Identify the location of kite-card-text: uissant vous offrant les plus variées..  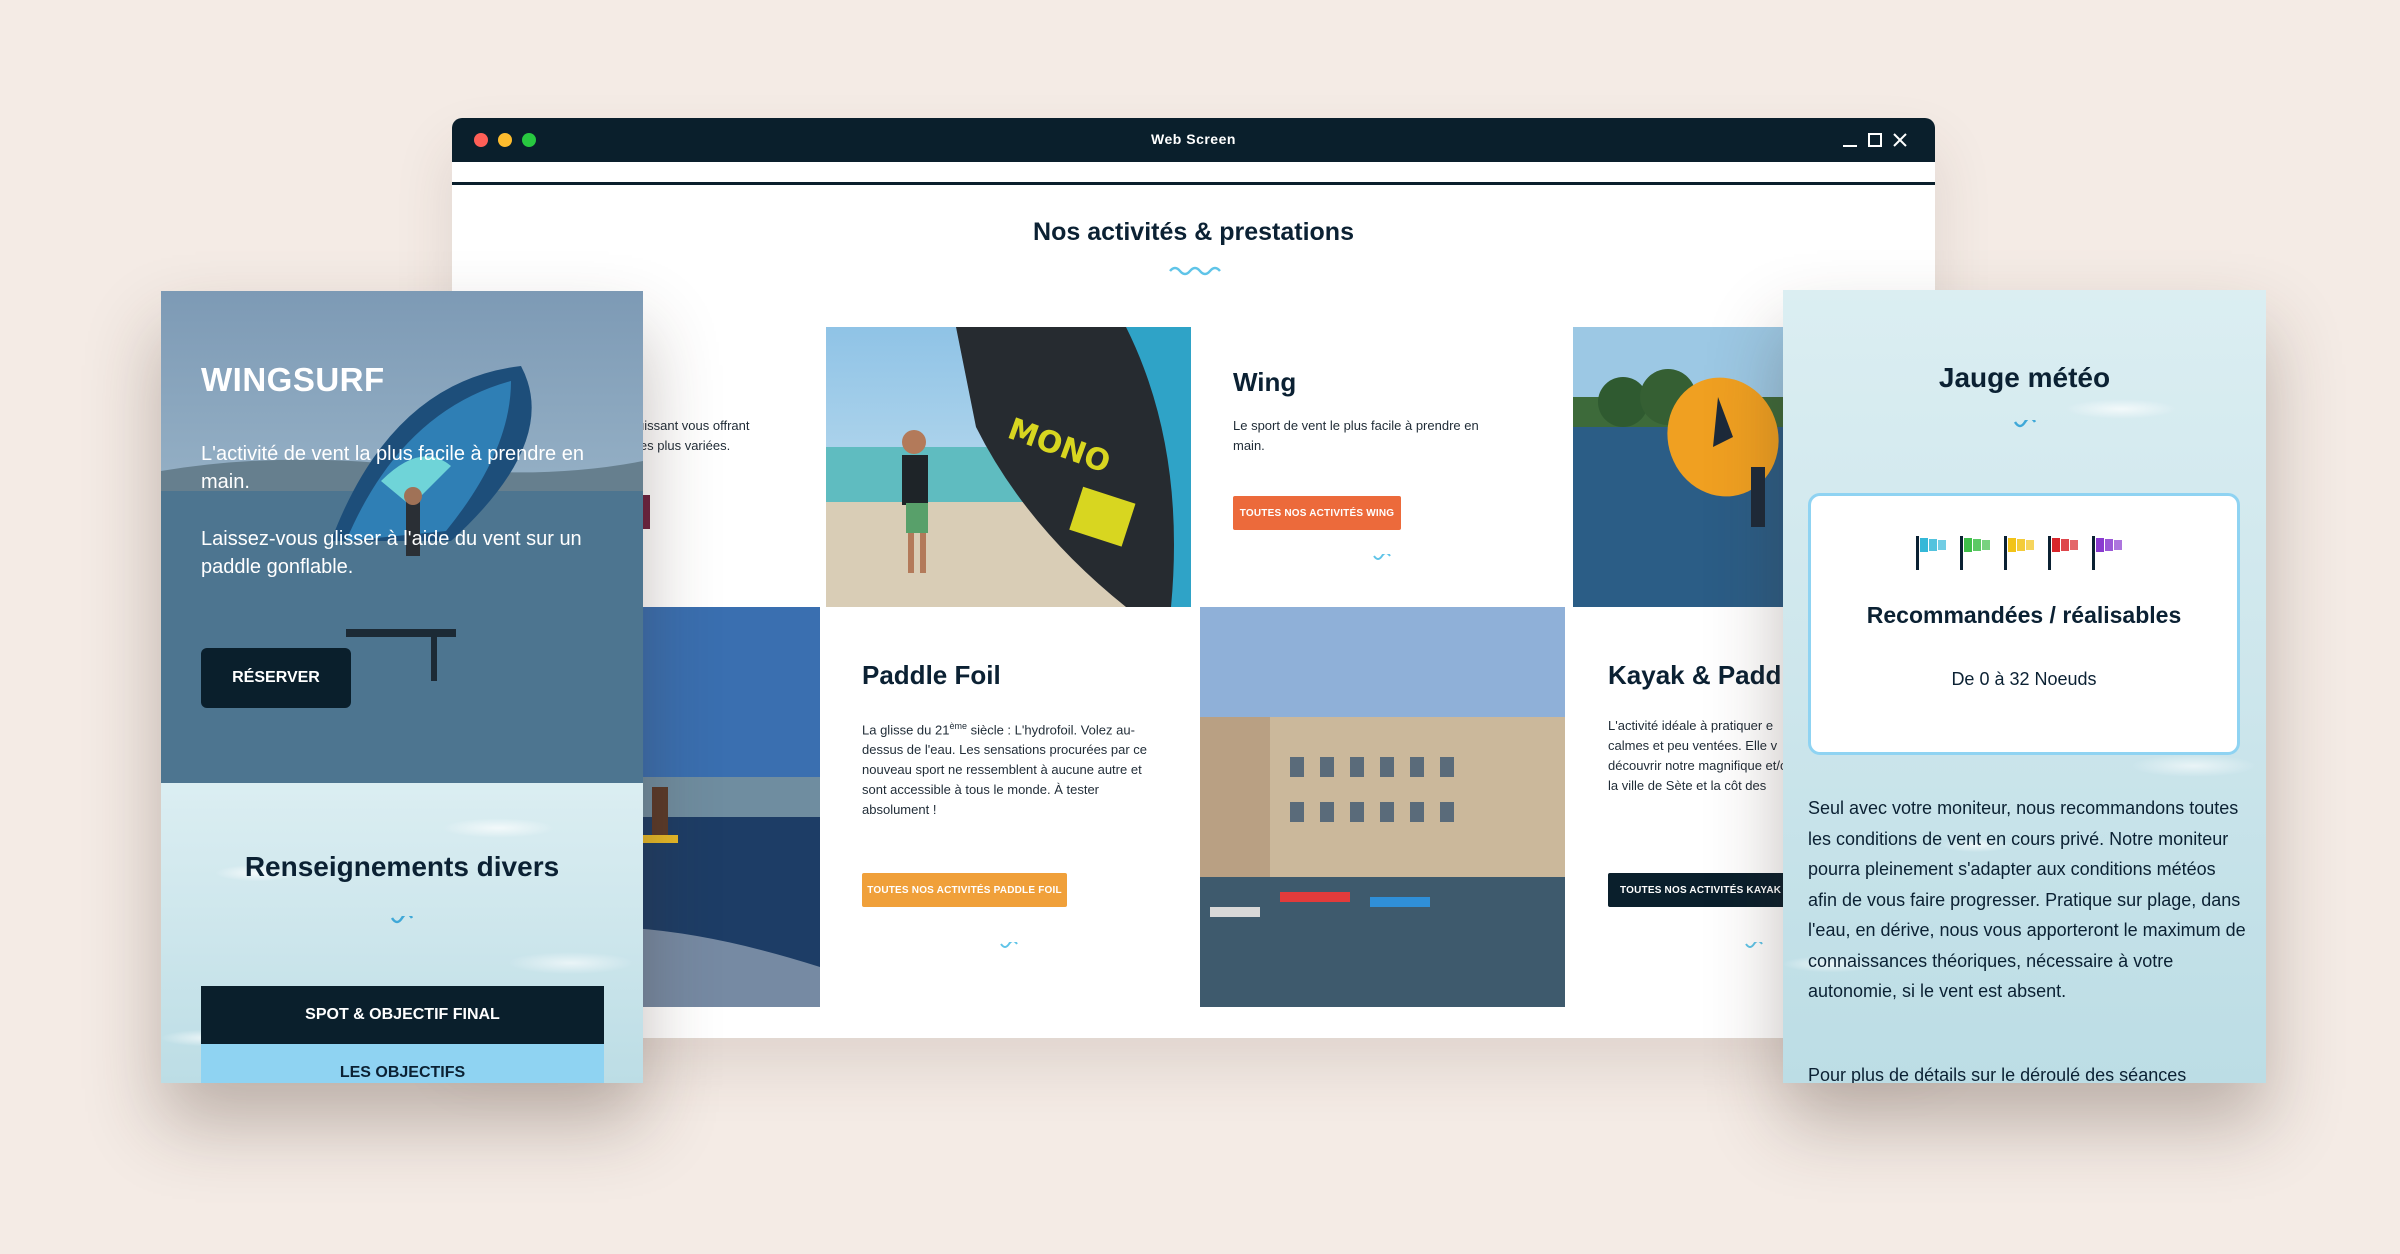
(693, 435).